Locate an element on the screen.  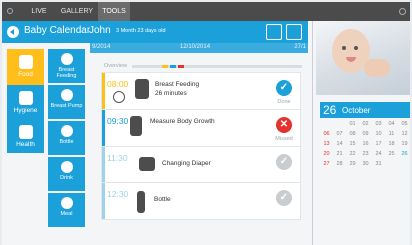
calendar-day-cell: 10 is located at coordinates (378, 134).